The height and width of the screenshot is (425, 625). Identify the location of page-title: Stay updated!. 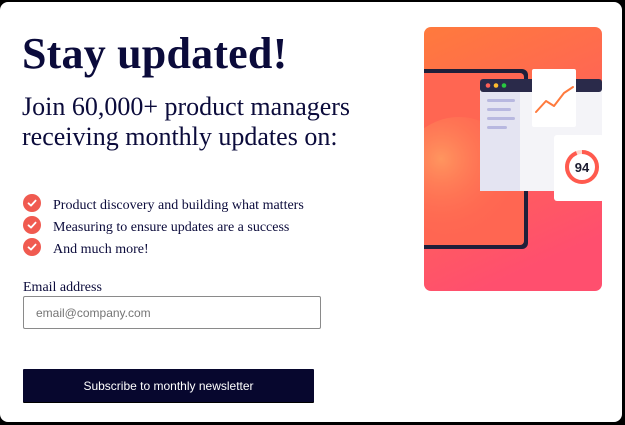
(155, 53).